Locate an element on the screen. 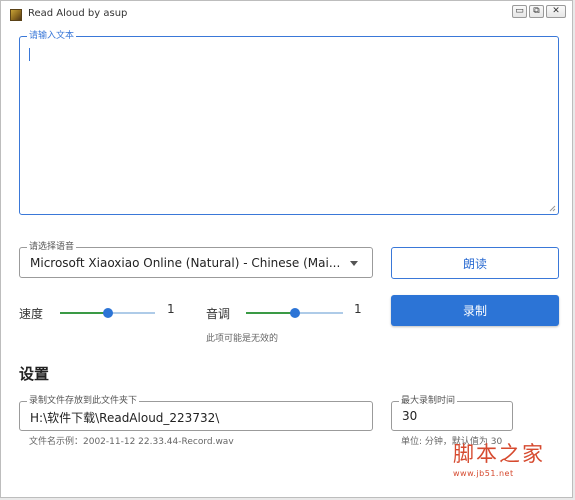  max-record-time-legend: 最大录制时间 is located at coordinates (428, 401).